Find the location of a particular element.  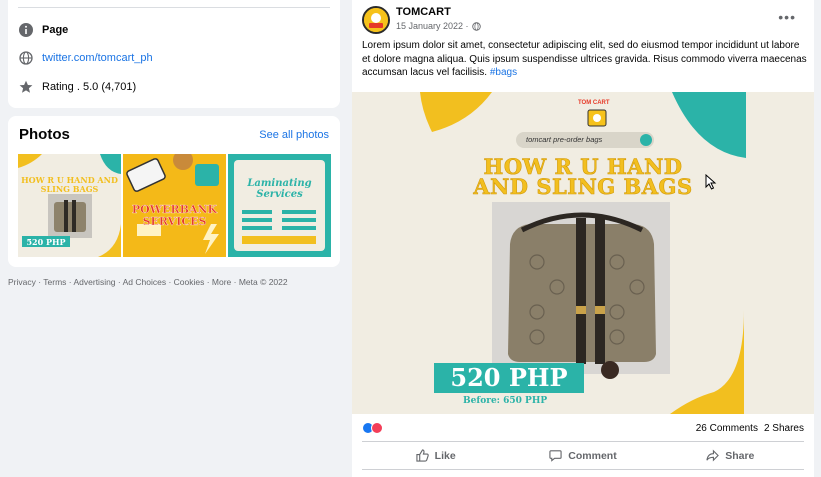

search-icon is located at coordinates (646, 140).